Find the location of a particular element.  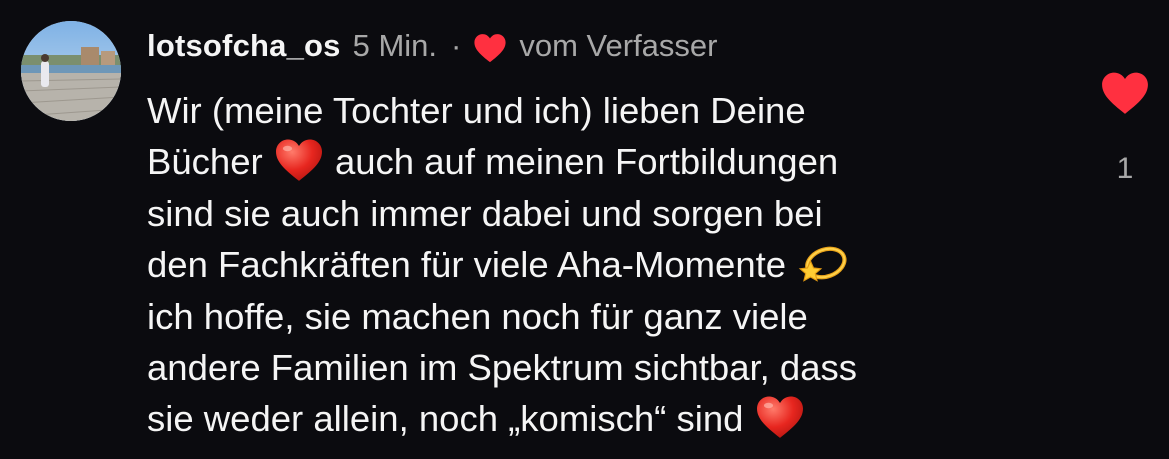

comment-line-2a: Bücher is located at coordinates (210, 162).